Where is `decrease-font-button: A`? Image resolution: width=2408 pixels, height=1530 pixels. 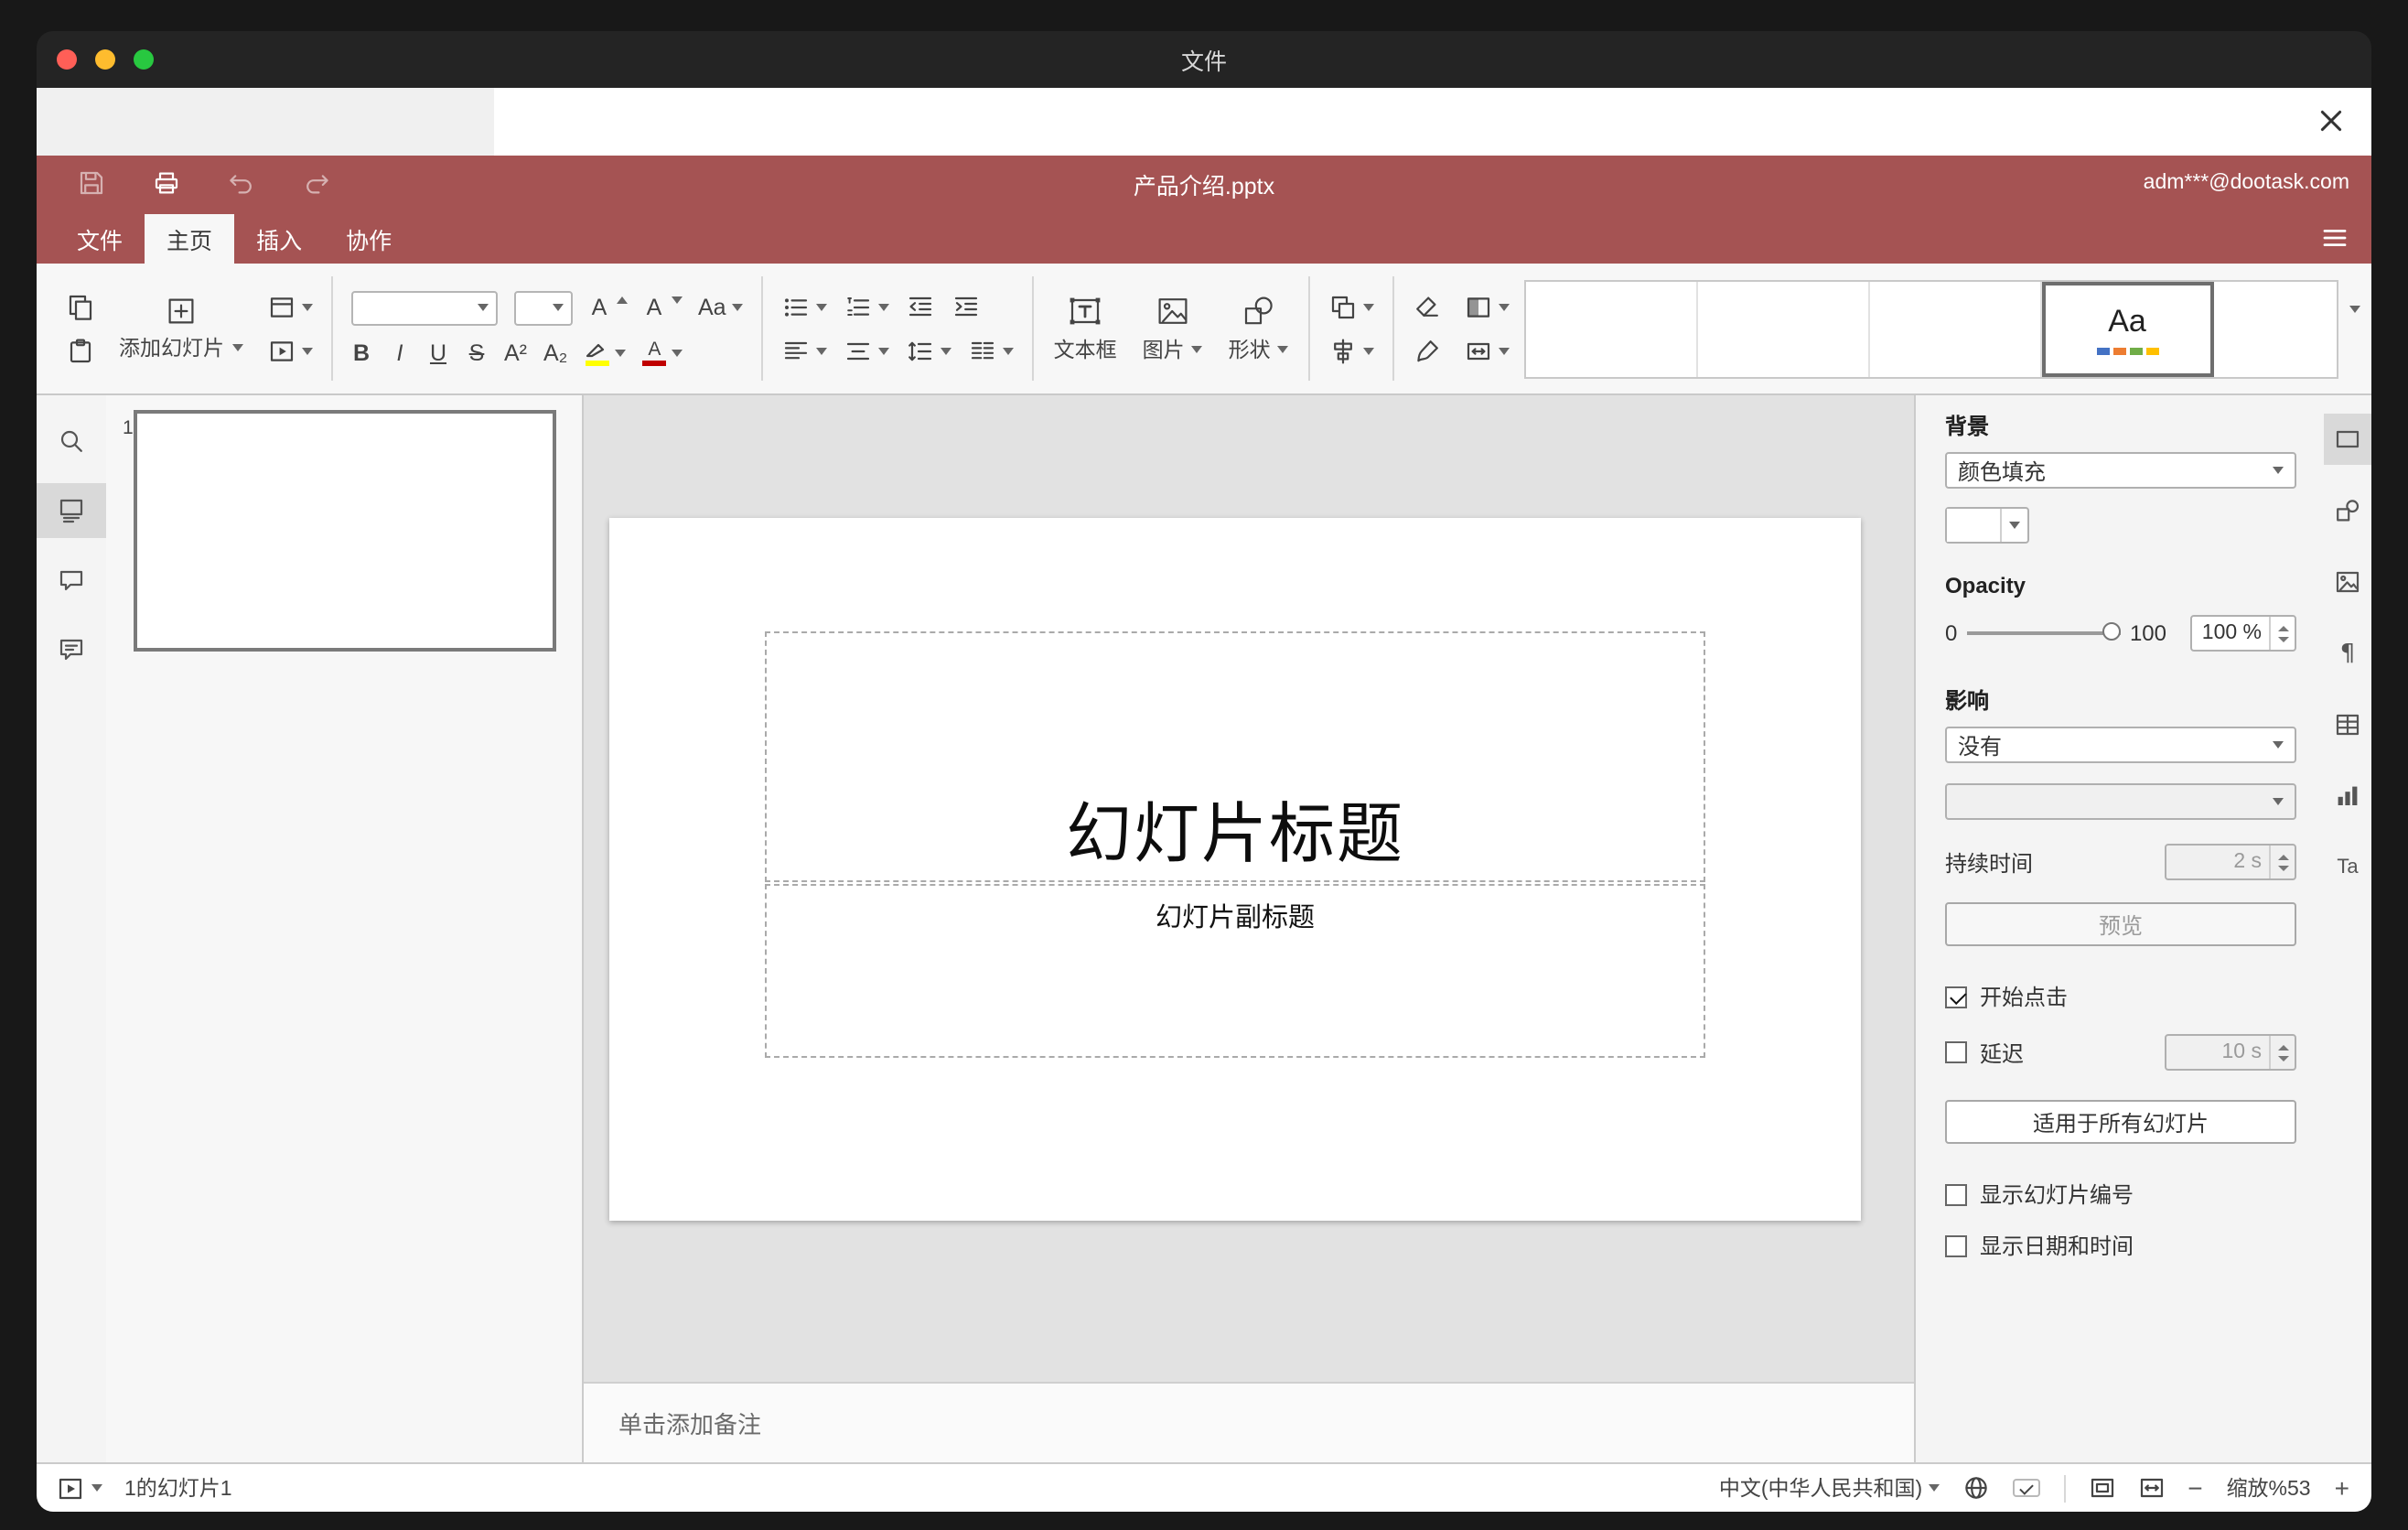 decrease-font-button: A is located at coordinates (662, 308).